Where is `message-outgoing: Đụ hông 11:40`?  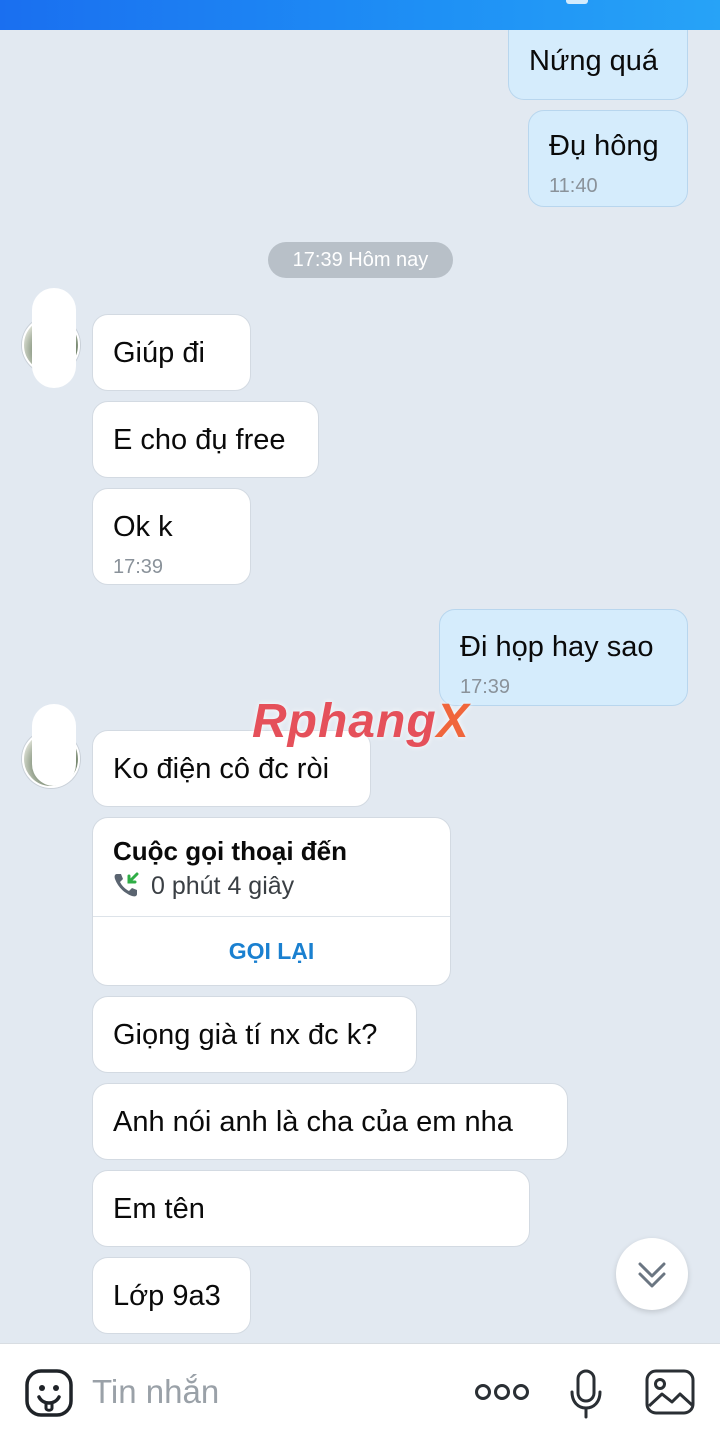 message-outgoing: Đụ hông 11:40 is located at coordinates (608, 158).